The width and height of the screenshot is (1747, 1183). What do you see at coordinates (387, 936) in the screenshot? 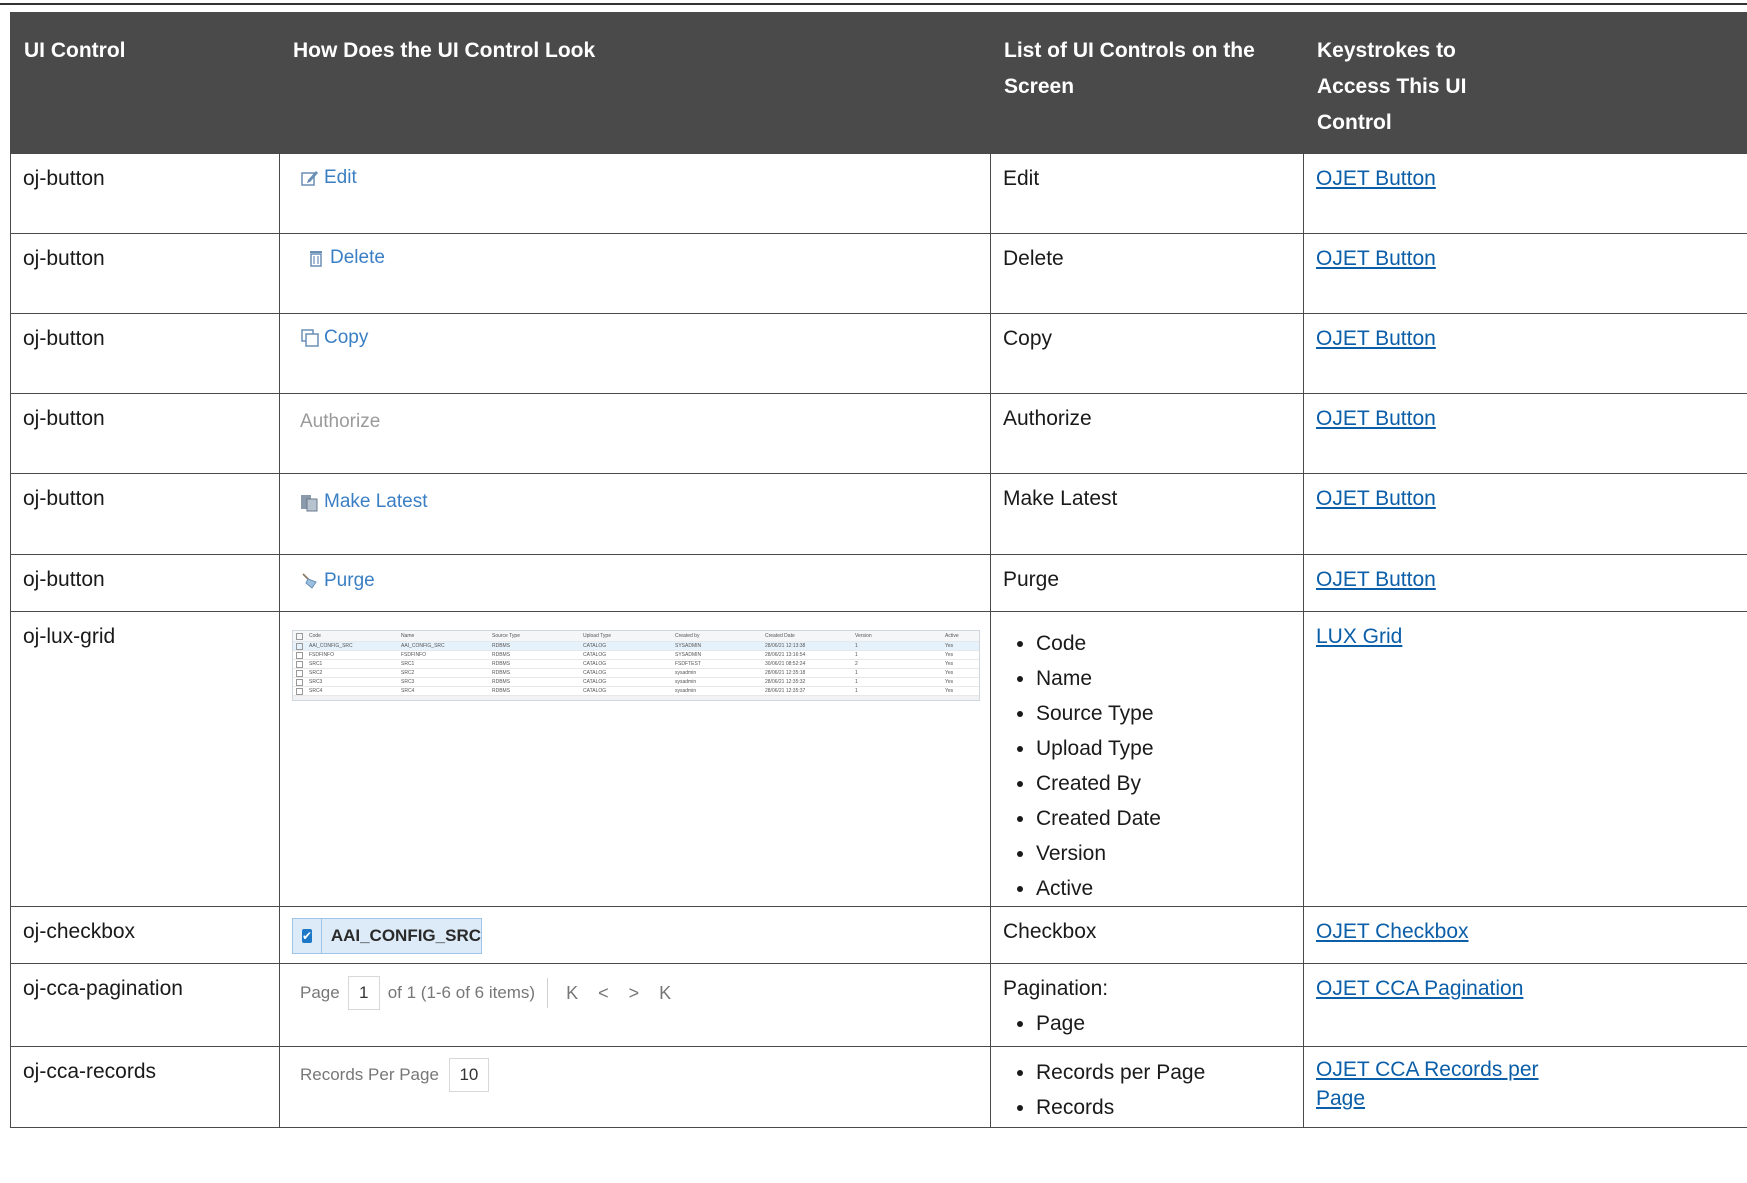
I see `checkbox-preview: ✔ AAI_CONFIG_SRC` at bounding box center [387, 936].